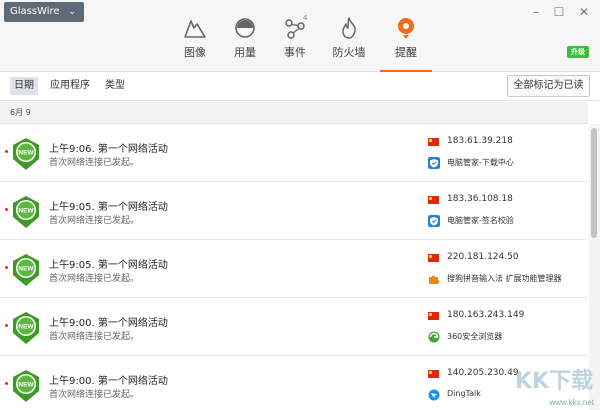  Describe the element at coordinates (300, 87) in the screenshot. I see `filter-bar: 日期 应用程序 类型 全部标记为已读` at that location.